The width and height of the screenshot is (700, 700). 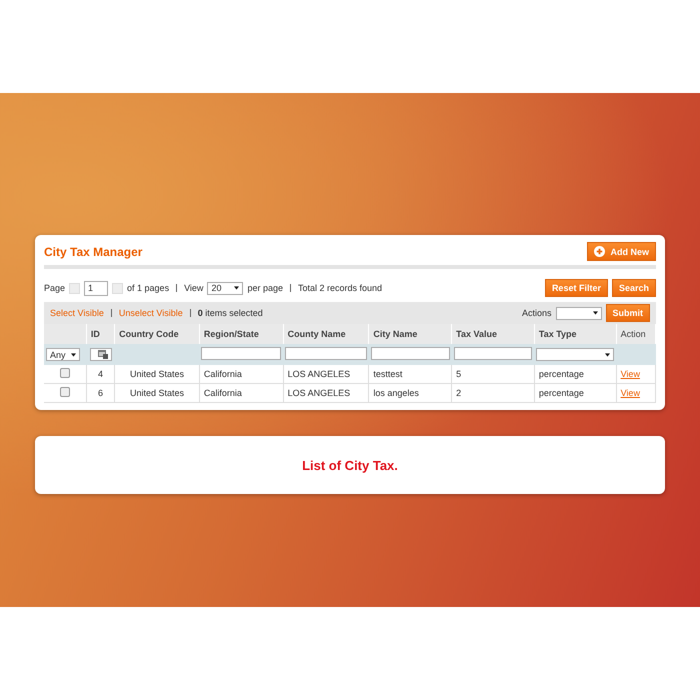 I want to click on table-cell: 2, so click(x=459, y=393).